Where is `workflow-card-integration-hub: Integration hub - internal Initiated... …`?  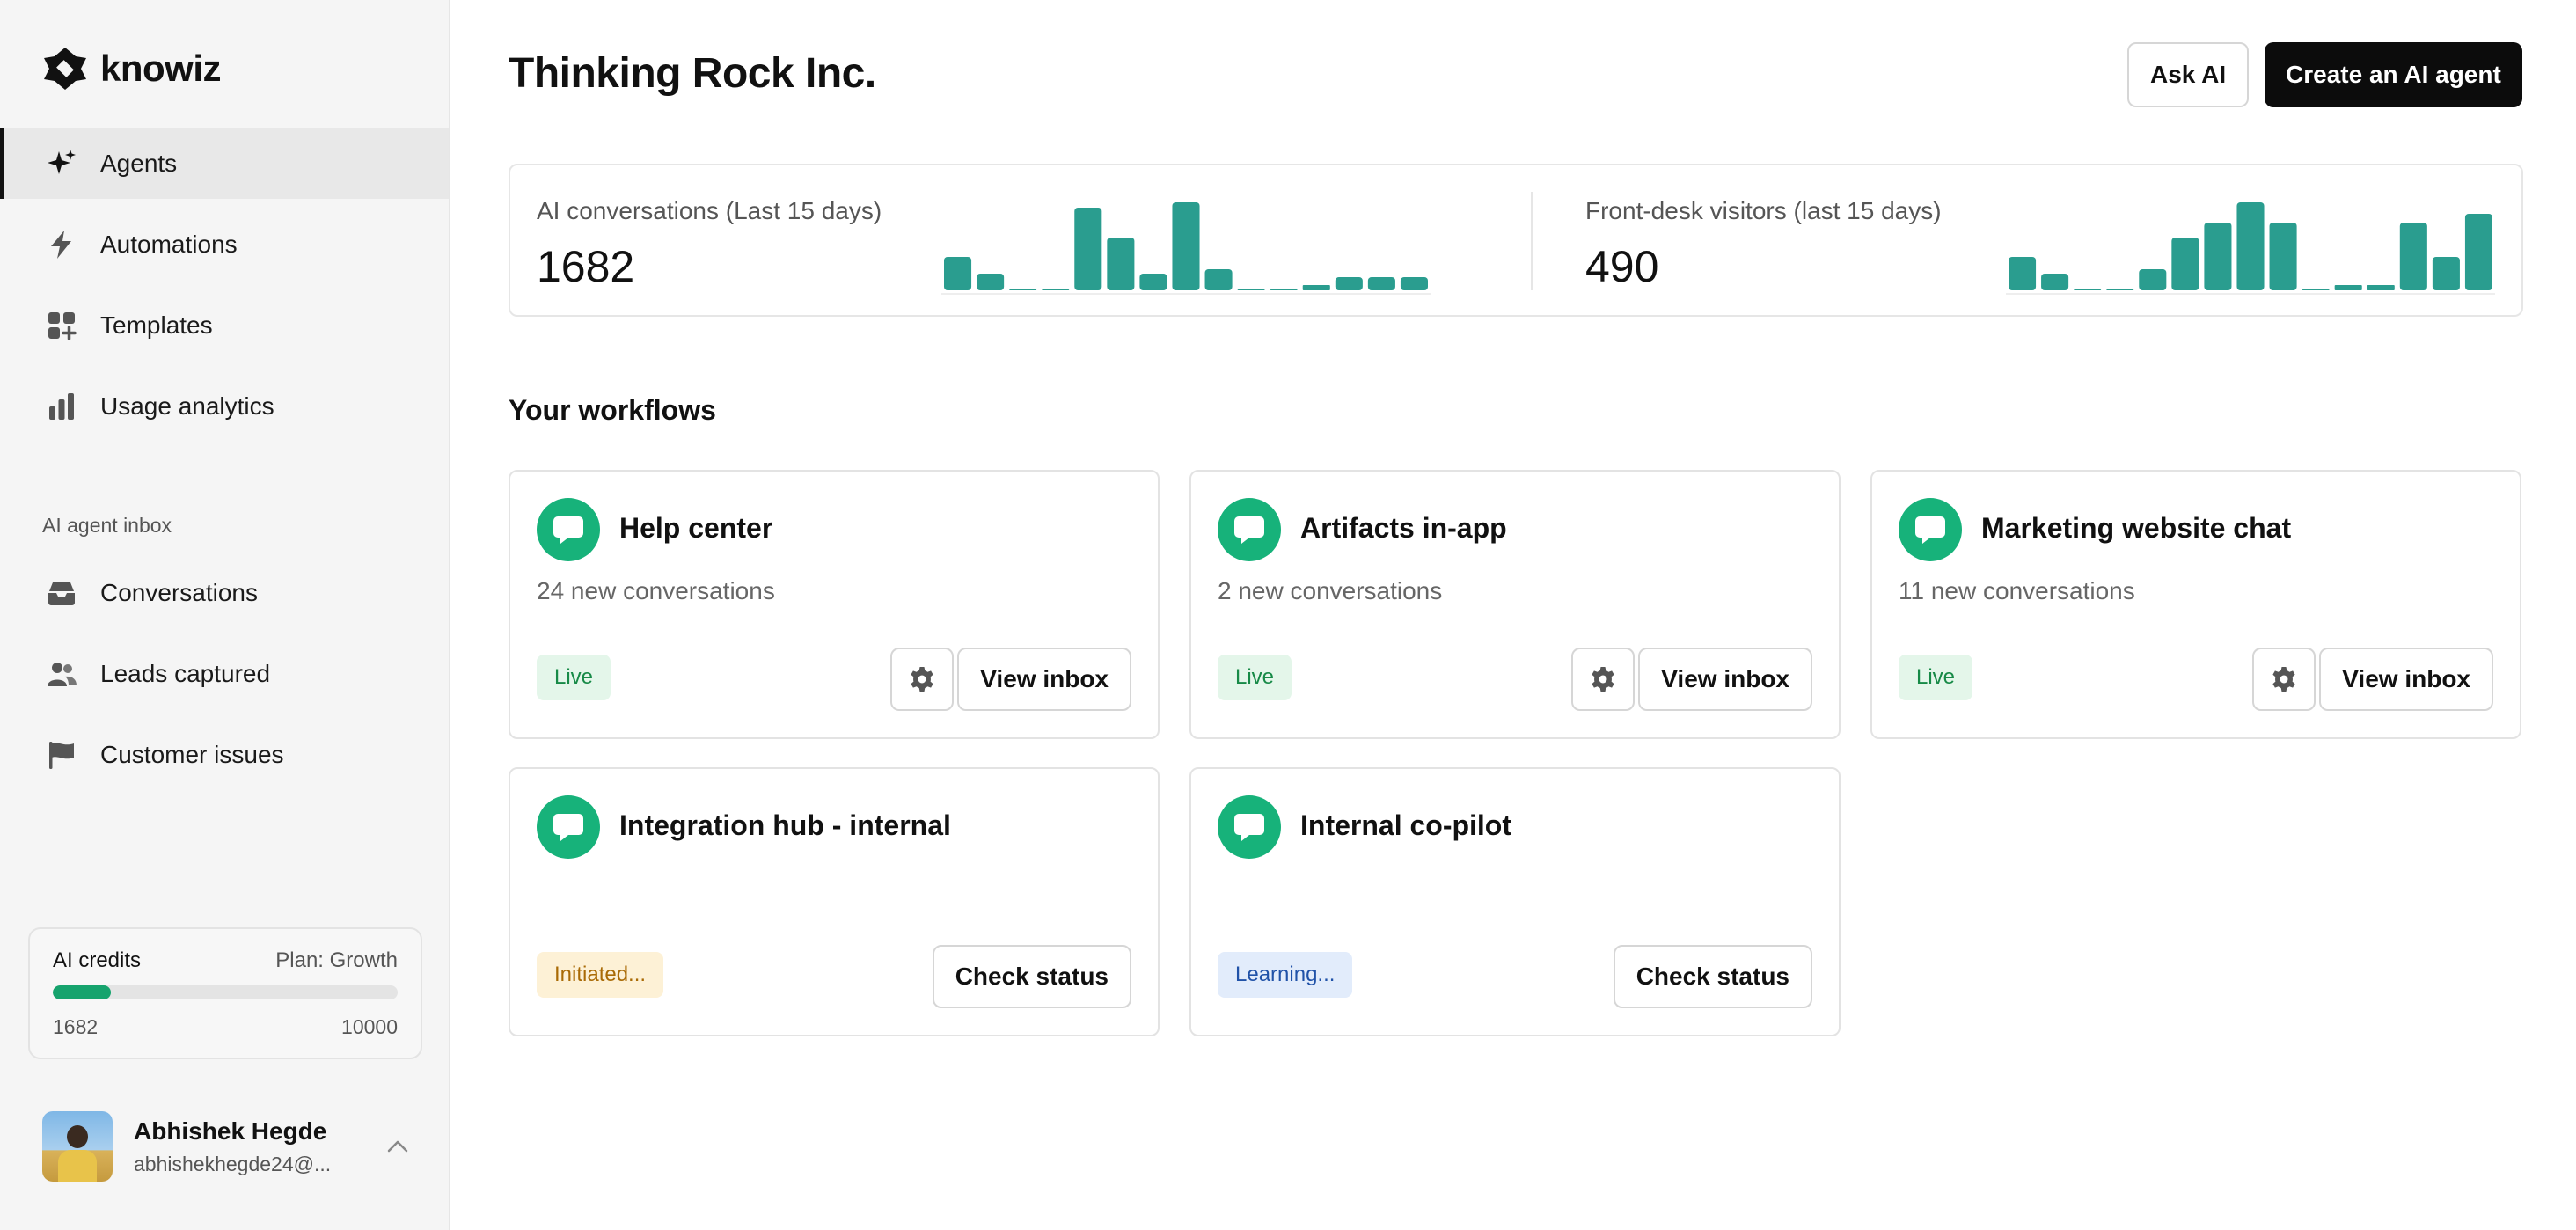
workflow-card-integration-hub: Integration hub - internal Initiated... … is located at coordinates (834, 901).